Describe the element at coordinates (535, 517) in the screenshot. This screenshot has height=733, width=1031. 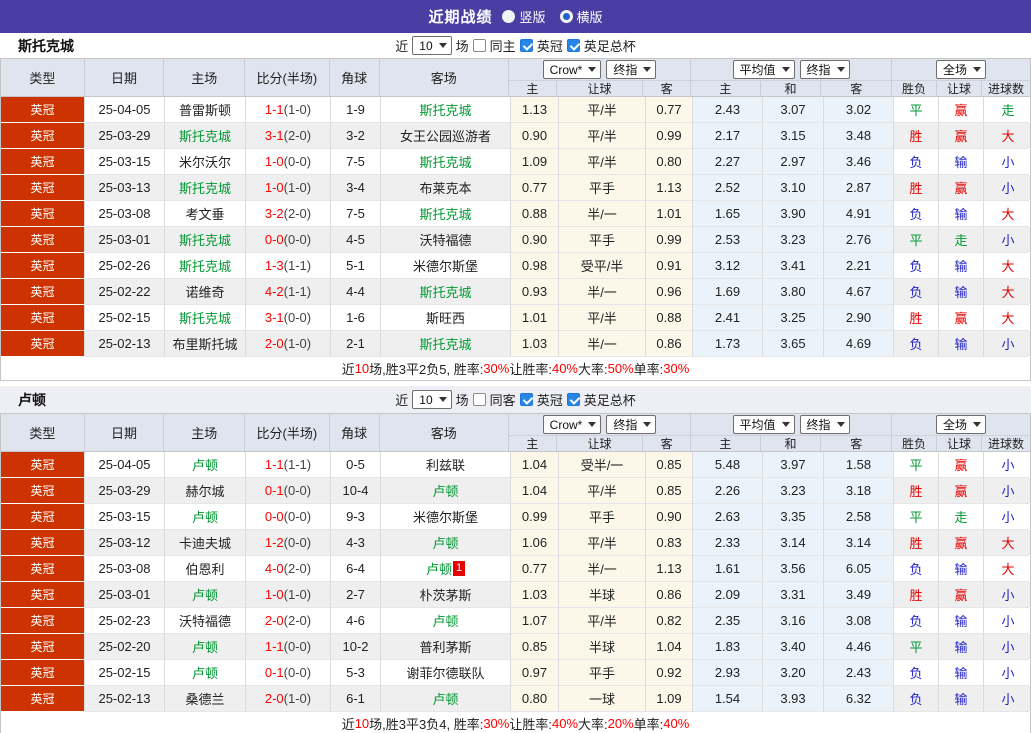
I see `handicap-odds-home: 0.99` at that location.